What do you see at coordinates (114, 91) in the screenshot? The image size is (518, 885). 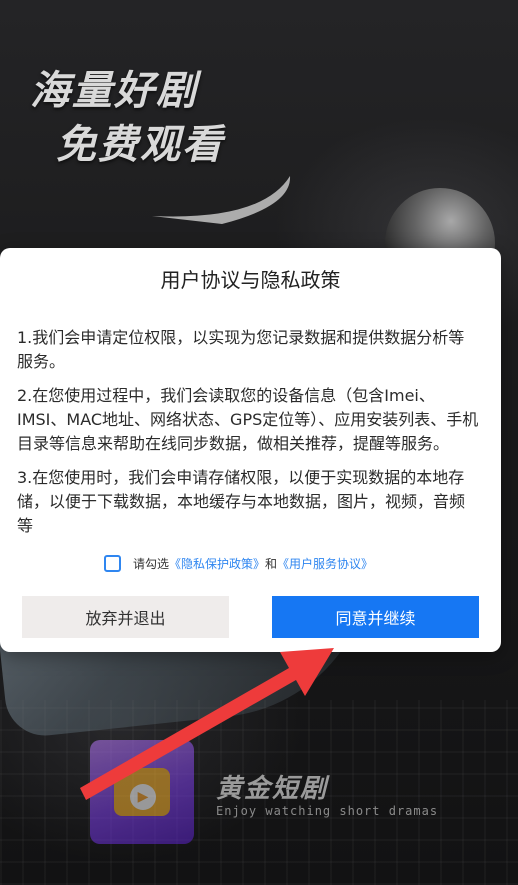 I see `slogan-line-1: 海量好剧` at bounding box center [114, 91].